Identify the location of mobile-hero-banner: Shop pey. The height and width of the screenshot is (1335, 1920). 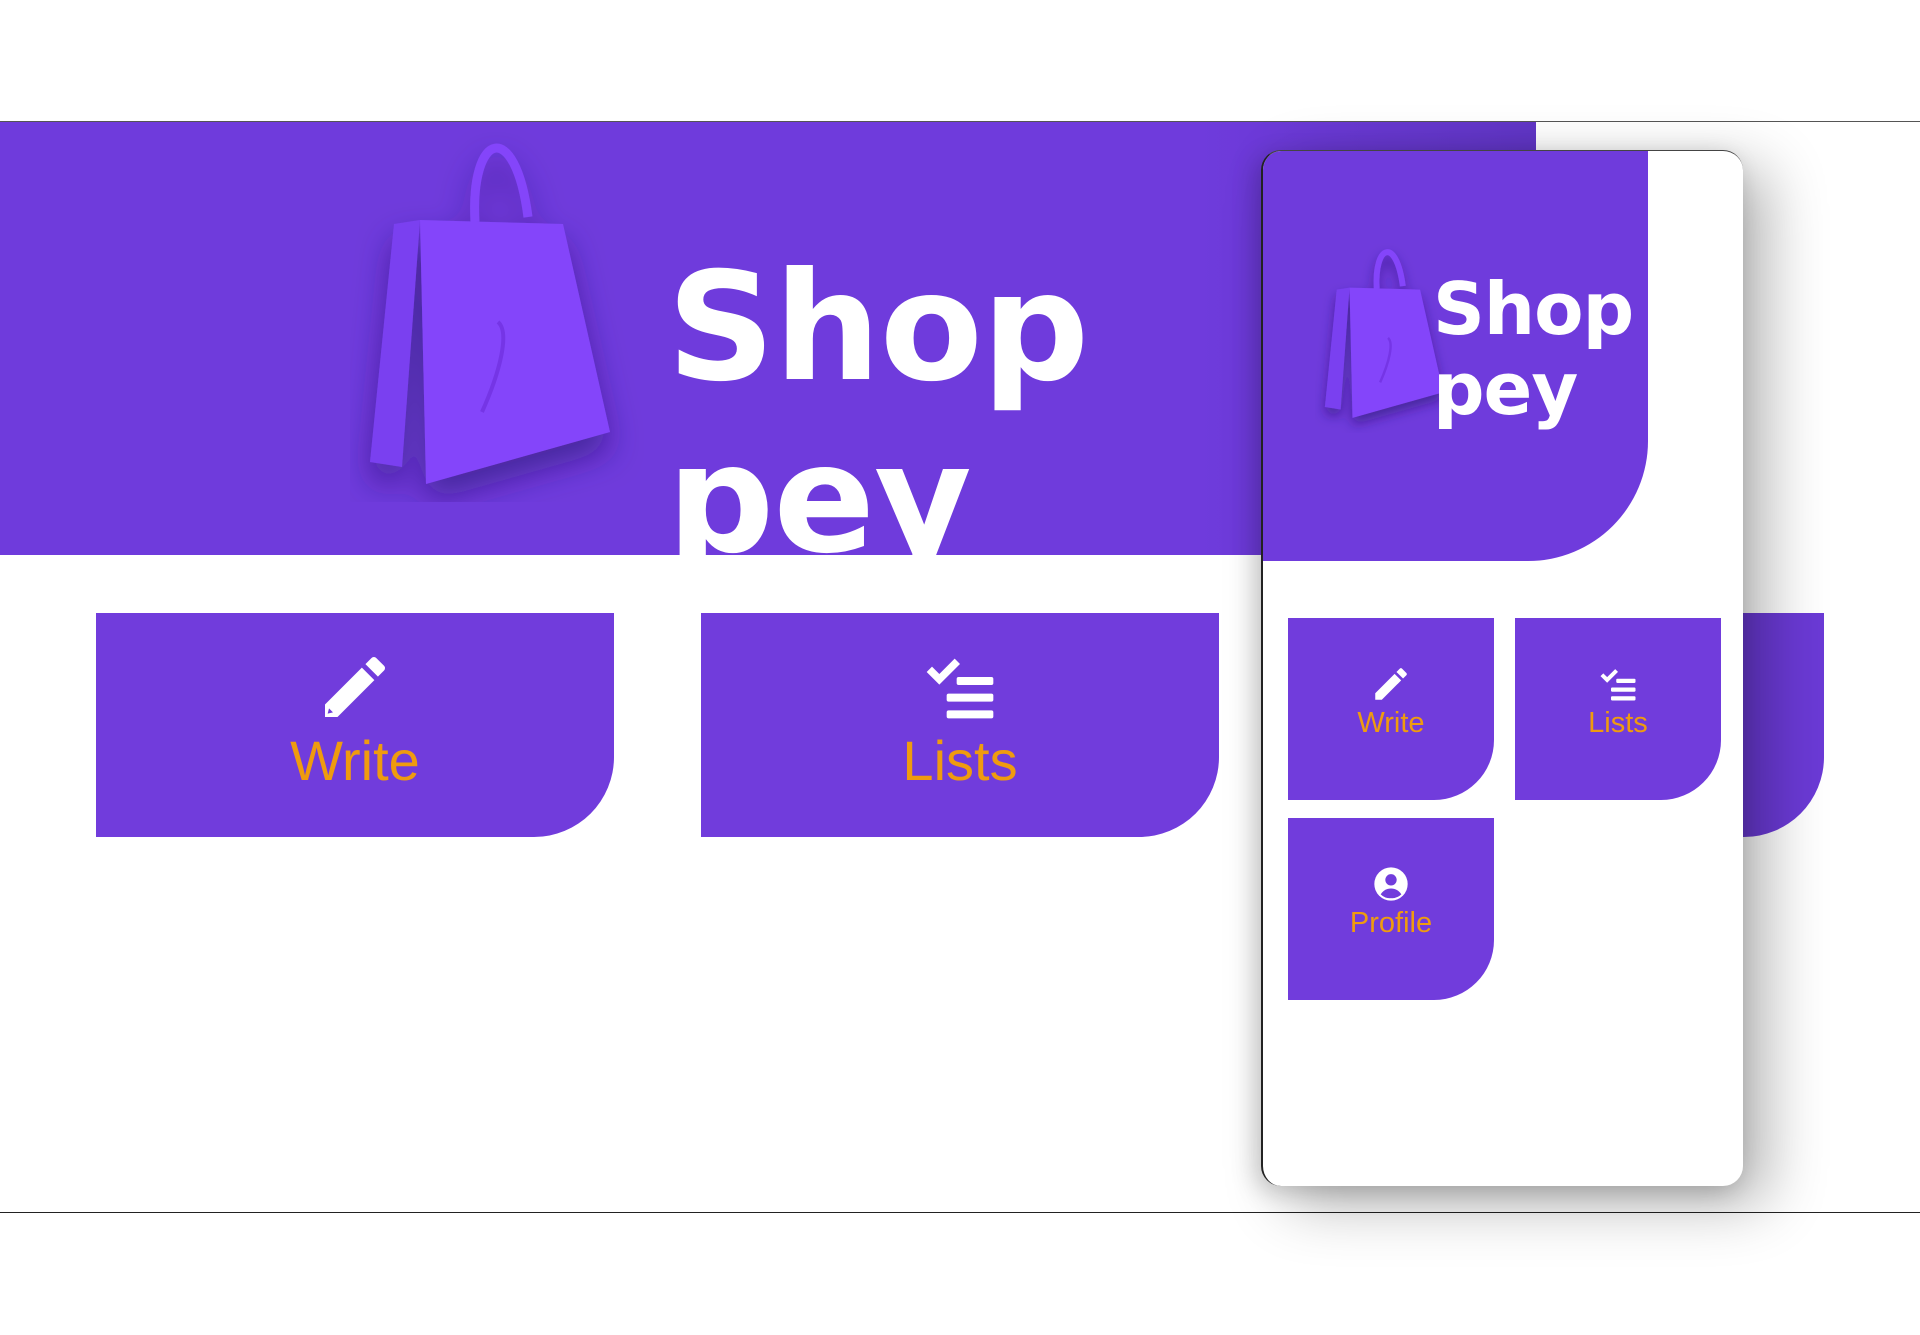
(1455, 356).